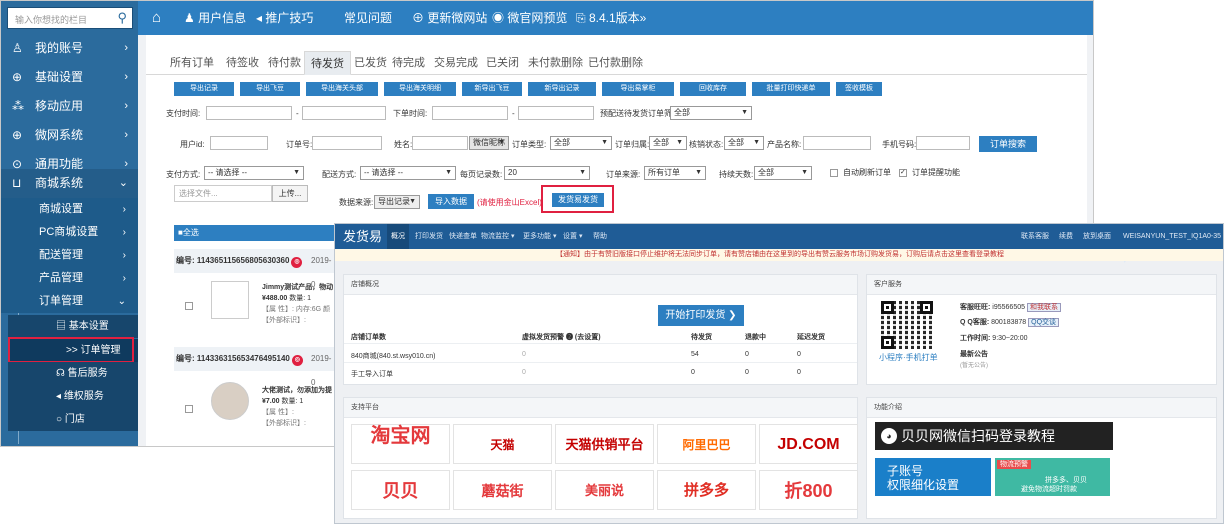  What do you see at coordinates (456, 63) in the screenshot?
I see `tab-done: 交易完成` at bounding box center [456, 63].